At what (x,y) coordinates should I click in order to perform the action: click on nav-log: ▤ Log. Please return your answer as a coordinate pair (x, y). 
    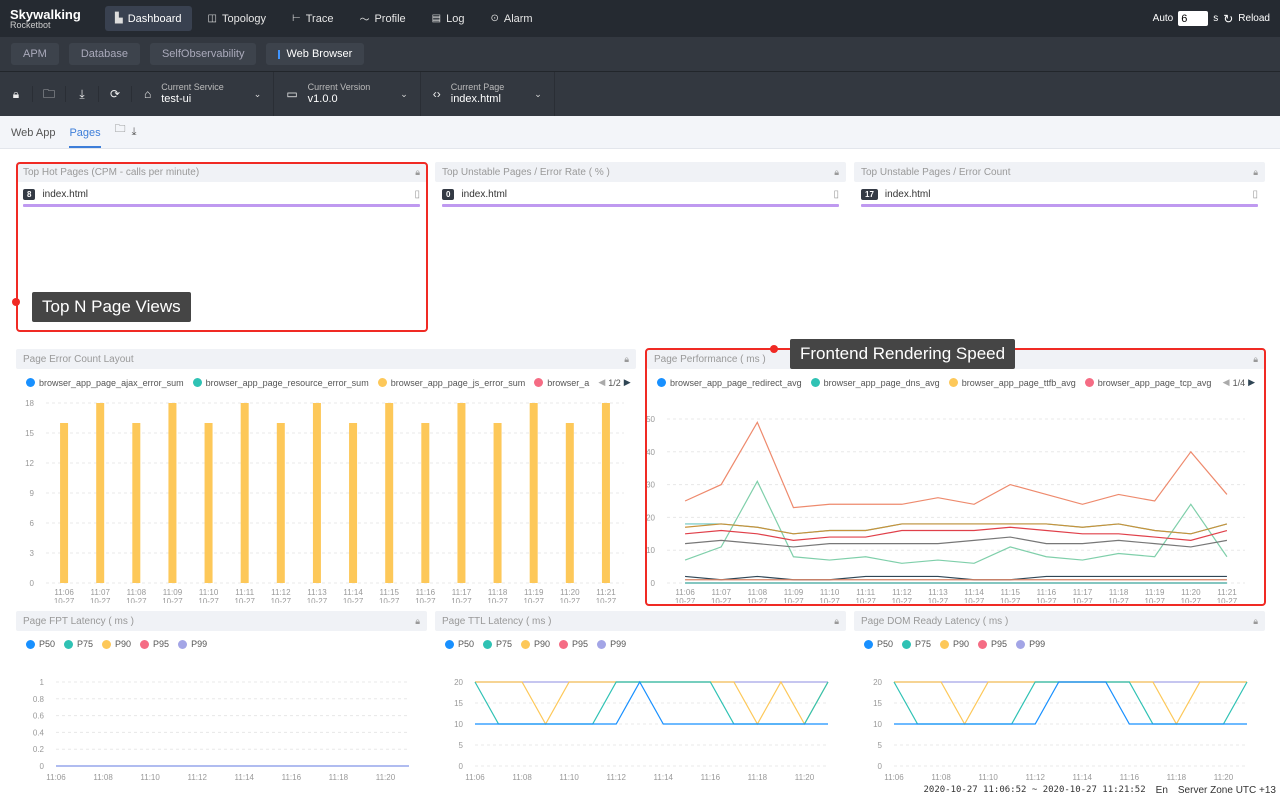
    Looking at the image, I should click on (448, 18).